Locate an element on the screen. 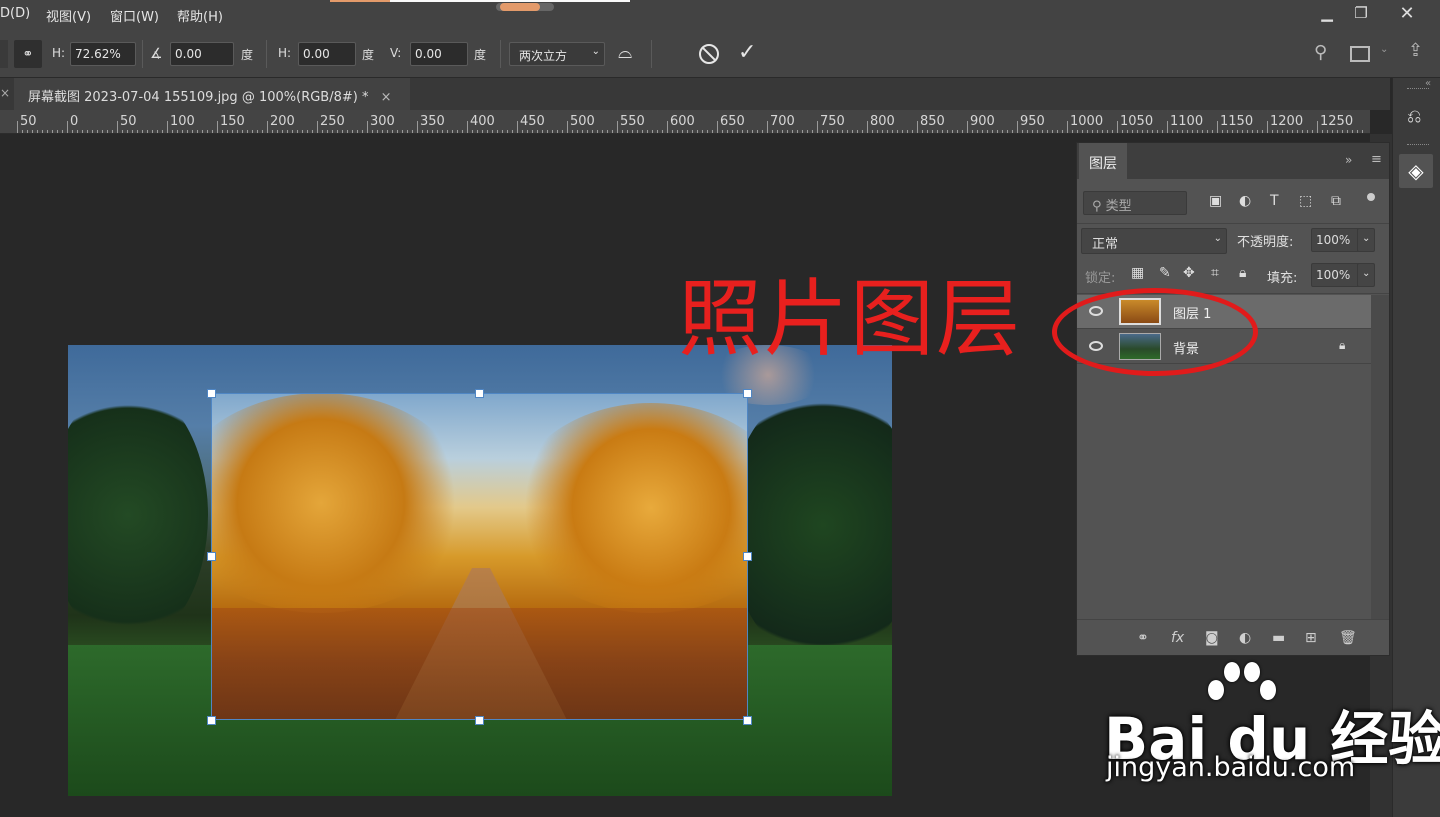 This screenshot has width=1440, height=817. menu-item-d: D(D) is located at coordinates (15, 13).